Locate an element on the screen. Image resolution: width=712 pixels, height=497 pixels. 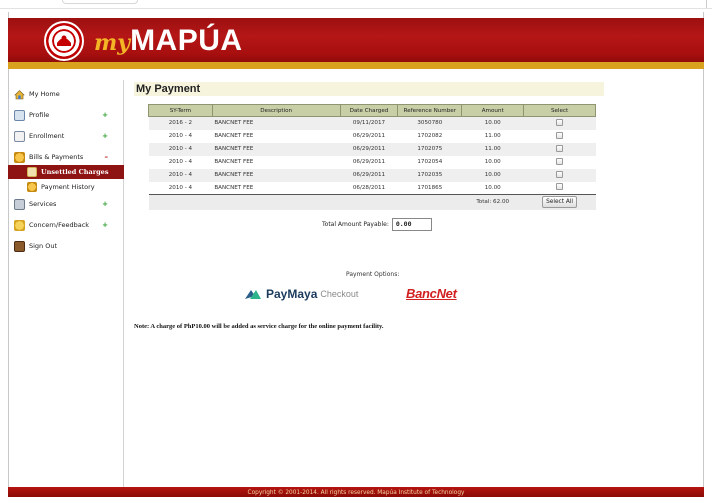
brand-prefix: my is located at coordinates (112, 43).